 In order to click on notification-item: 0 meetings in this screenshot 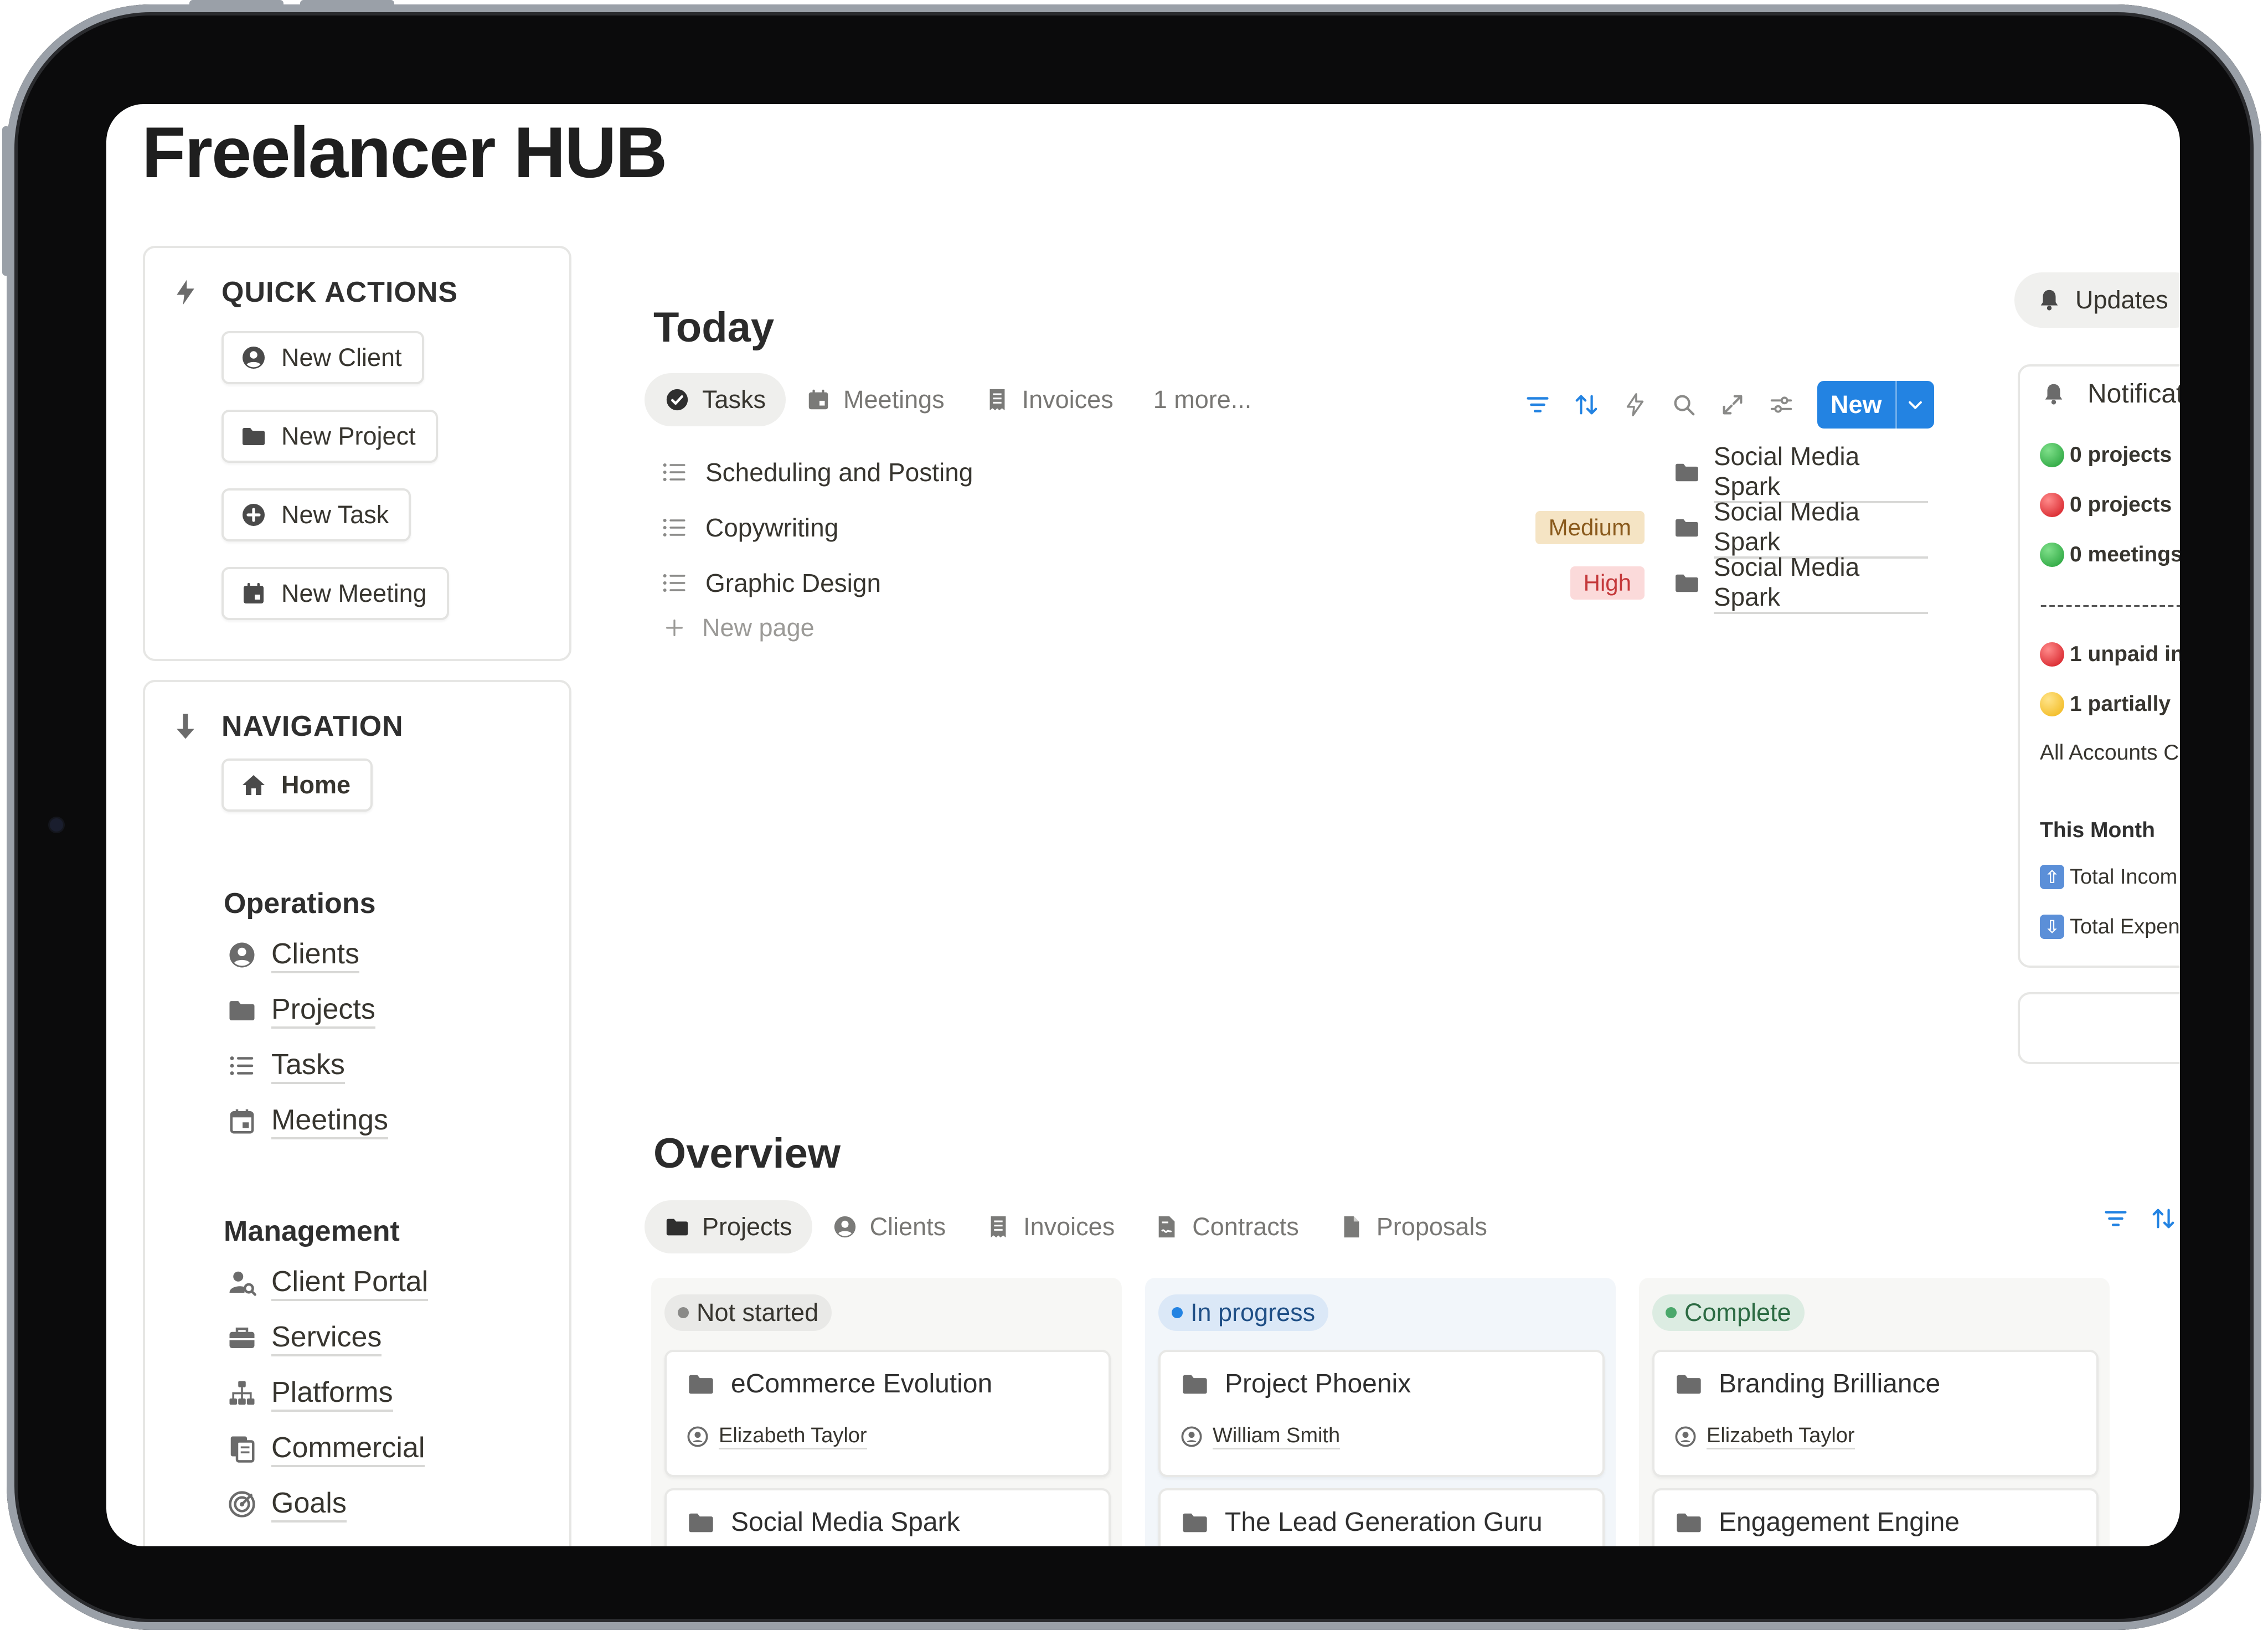, I will do `click(2110, 555)`.